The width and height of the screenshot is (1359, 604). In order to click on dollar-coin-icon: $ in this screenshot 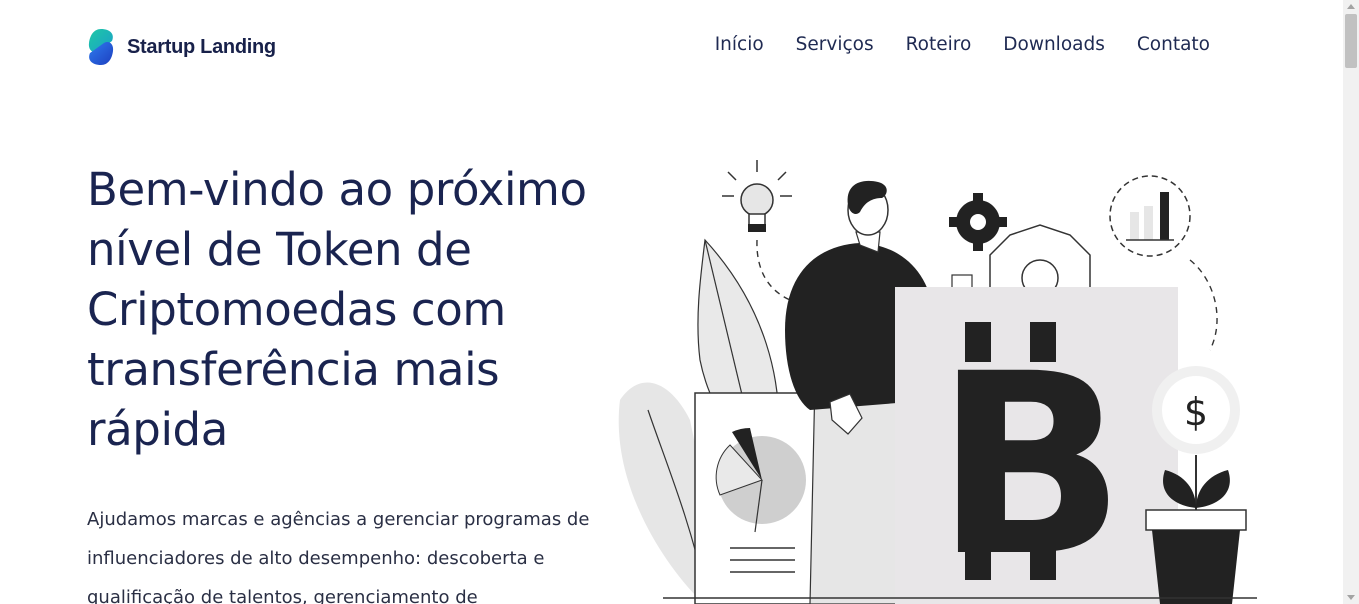, I will do `click(1196, 410)`.